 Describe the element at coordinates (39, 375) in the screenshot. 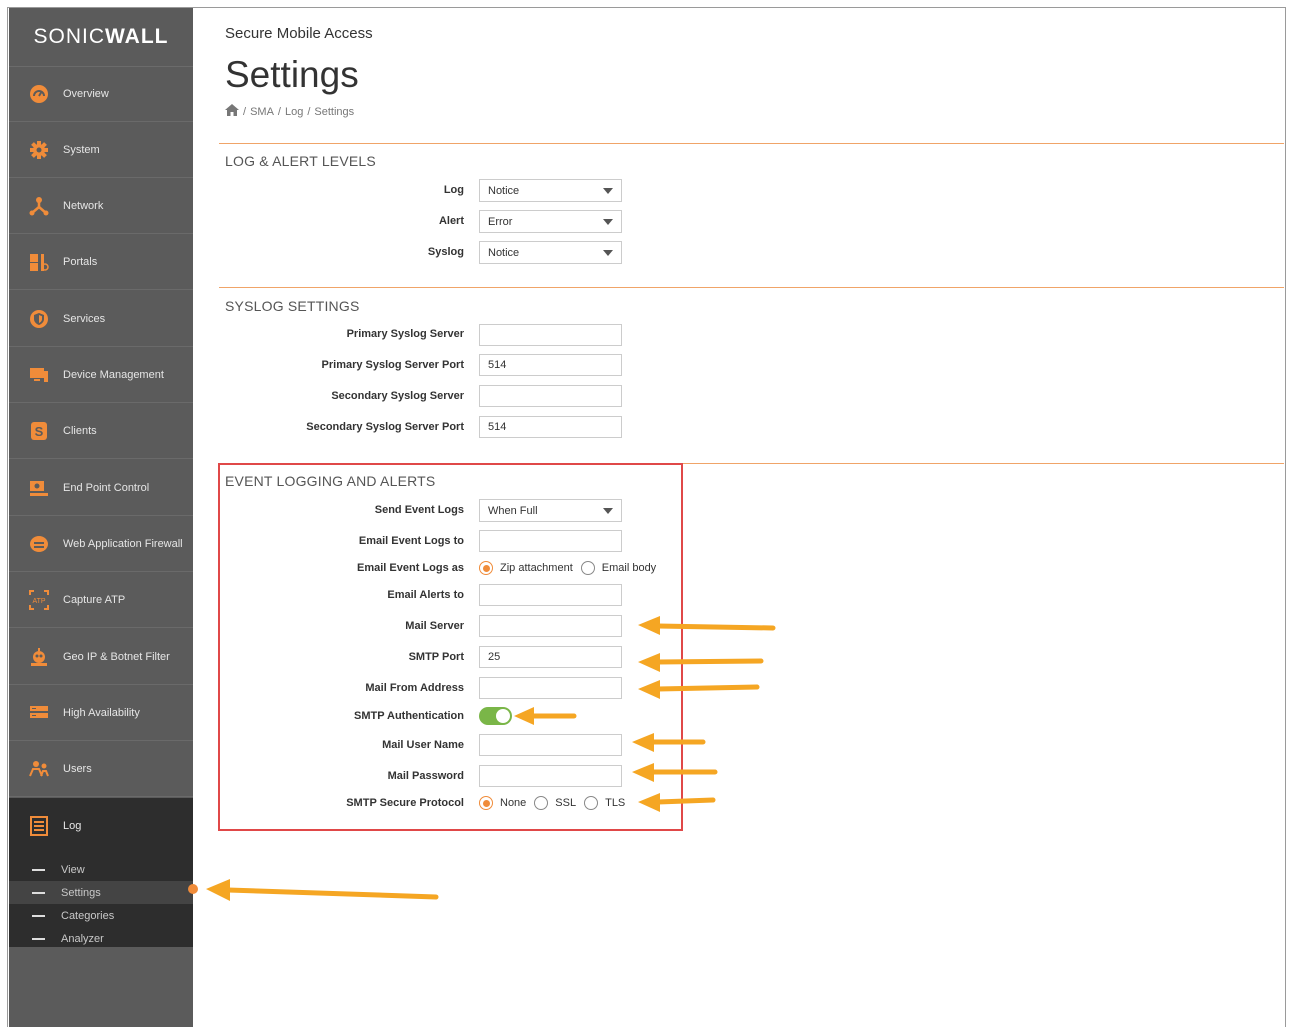

I see `monitor-icon` at that location.